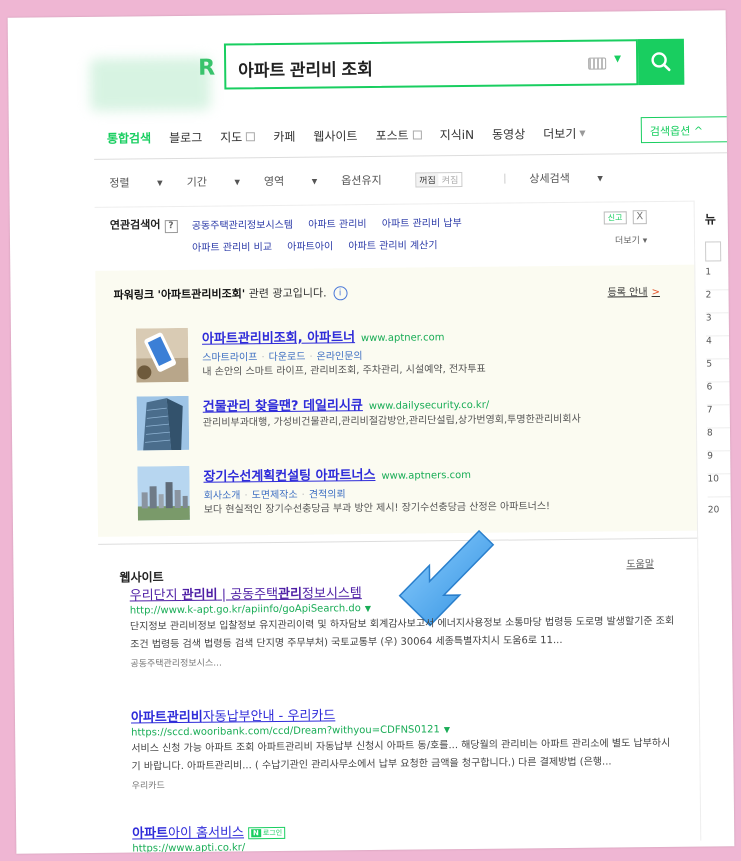 This screenshot has height=861, width=741. What do you see at coordinates (661, 62) in the screenshot?
I see `search-button` at bounding box center [661, 62].